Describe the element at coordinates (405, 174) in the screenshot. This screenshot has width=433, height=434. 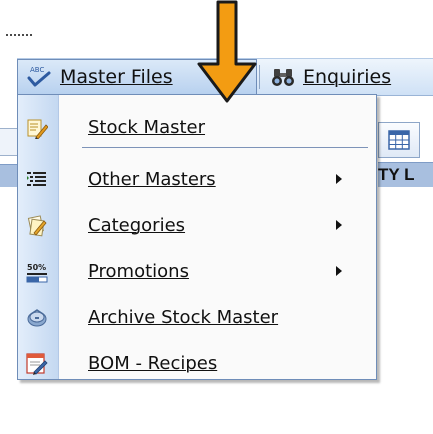
I see `header-strip-text: TY L` at that location.